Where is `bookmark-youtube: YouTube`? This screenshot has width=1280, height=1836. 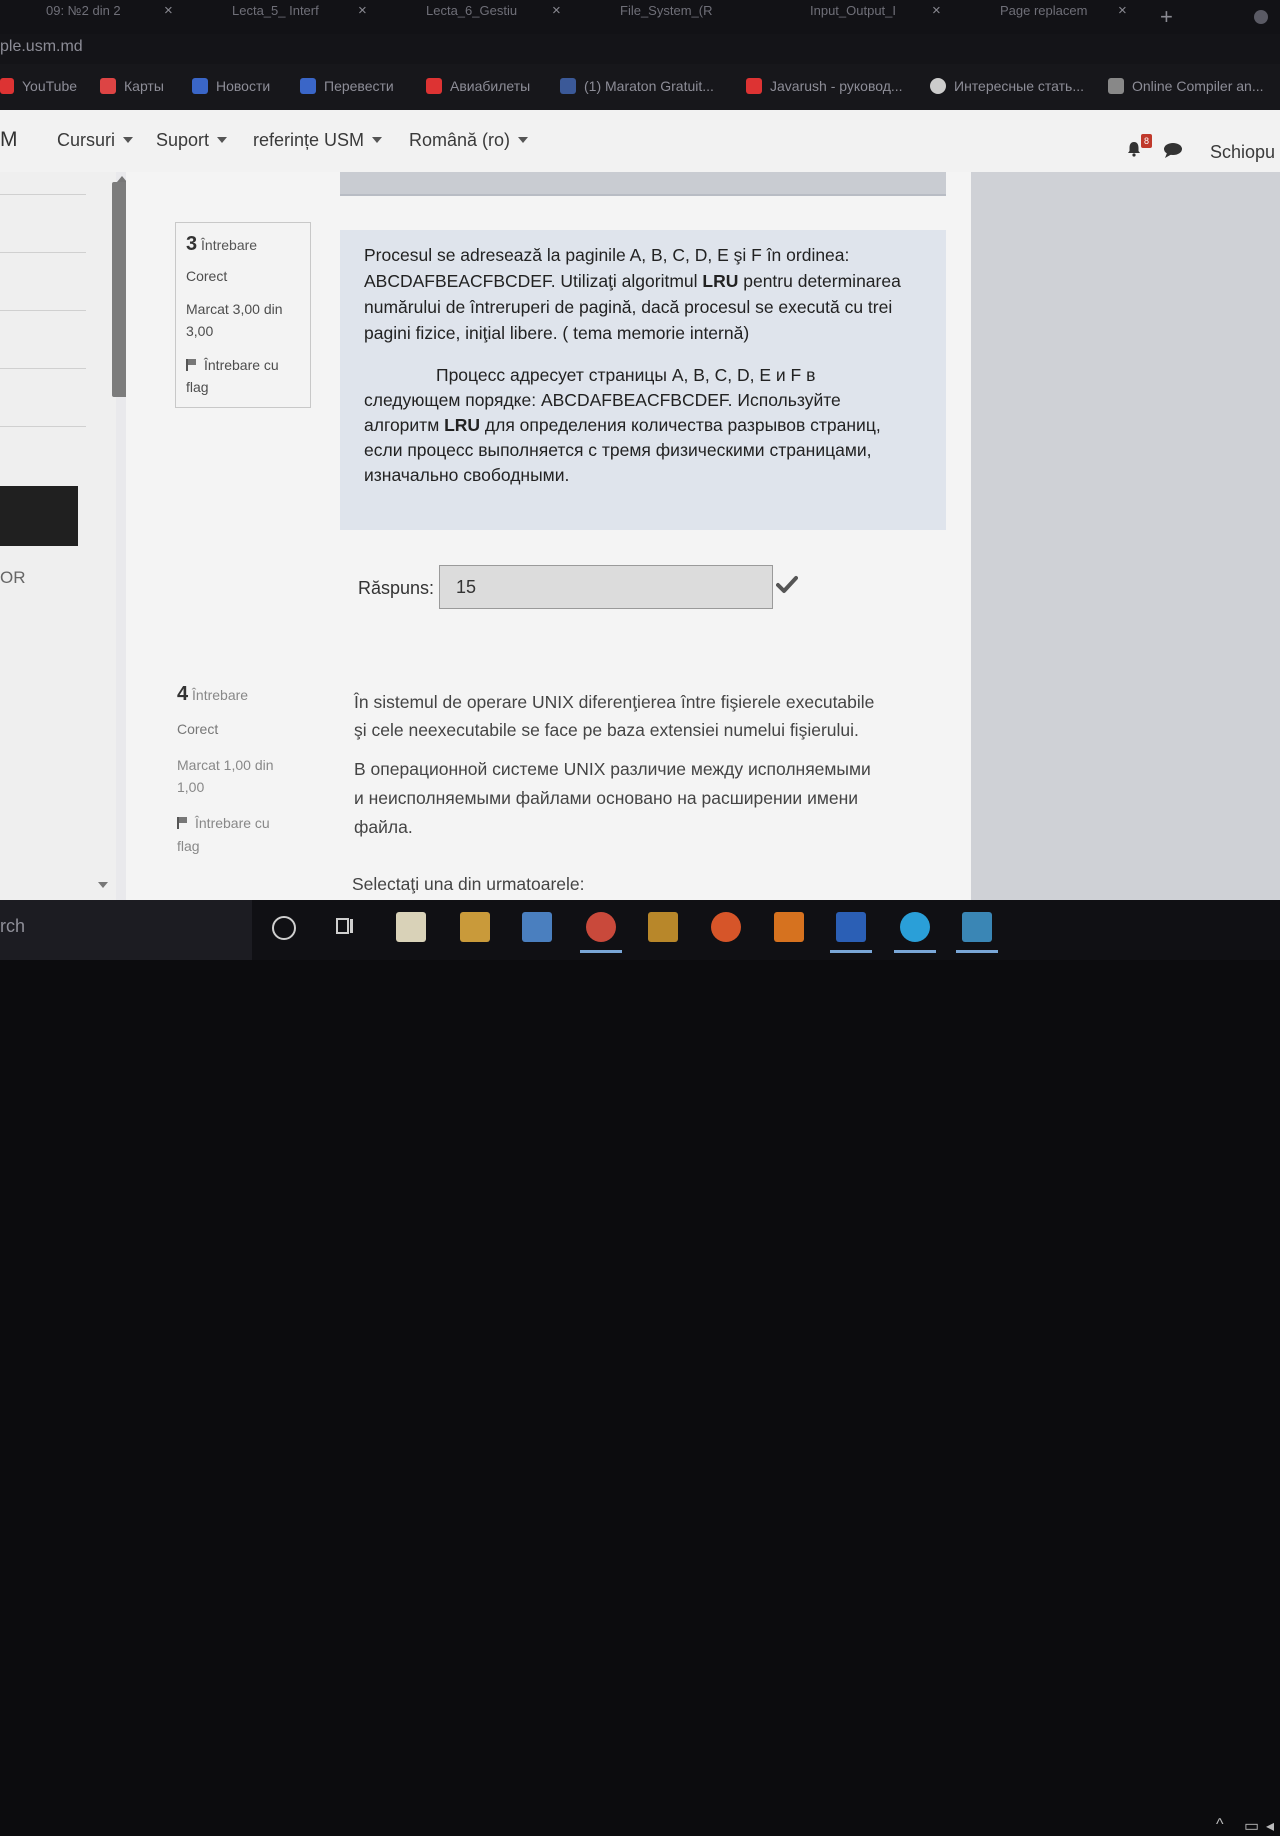 bookmark-youtube: YouTube is located at coordinates (38, 86).